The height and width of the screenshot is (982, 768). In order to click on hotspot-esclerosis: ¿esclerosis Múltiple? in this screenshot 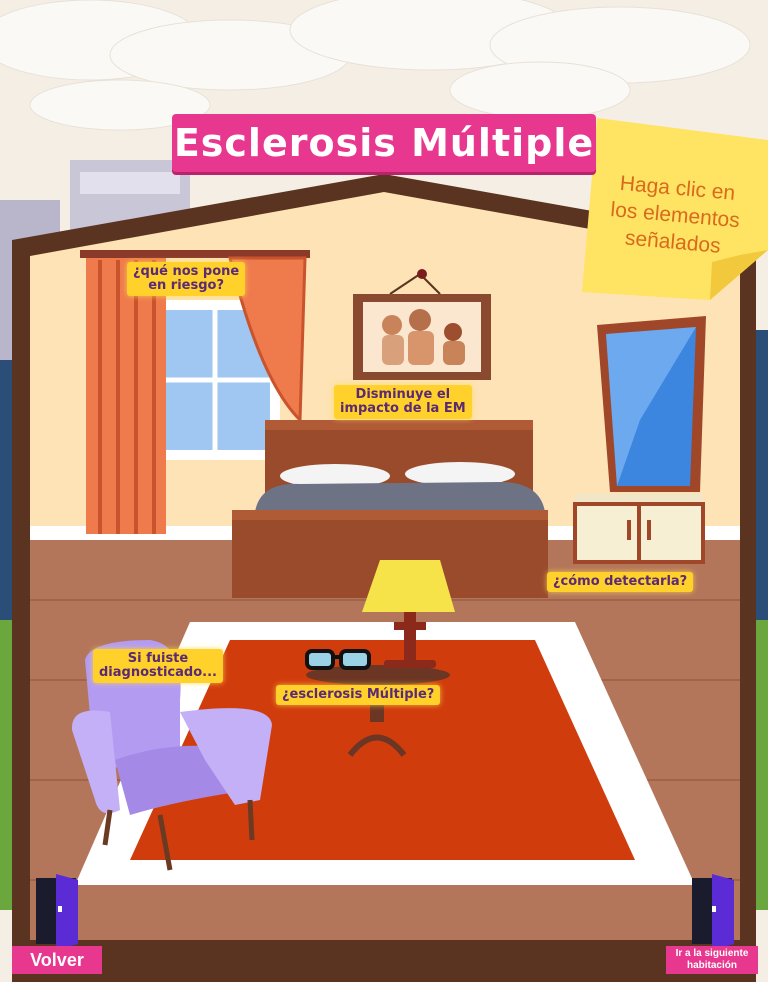, I will do `click(358, 695)`.